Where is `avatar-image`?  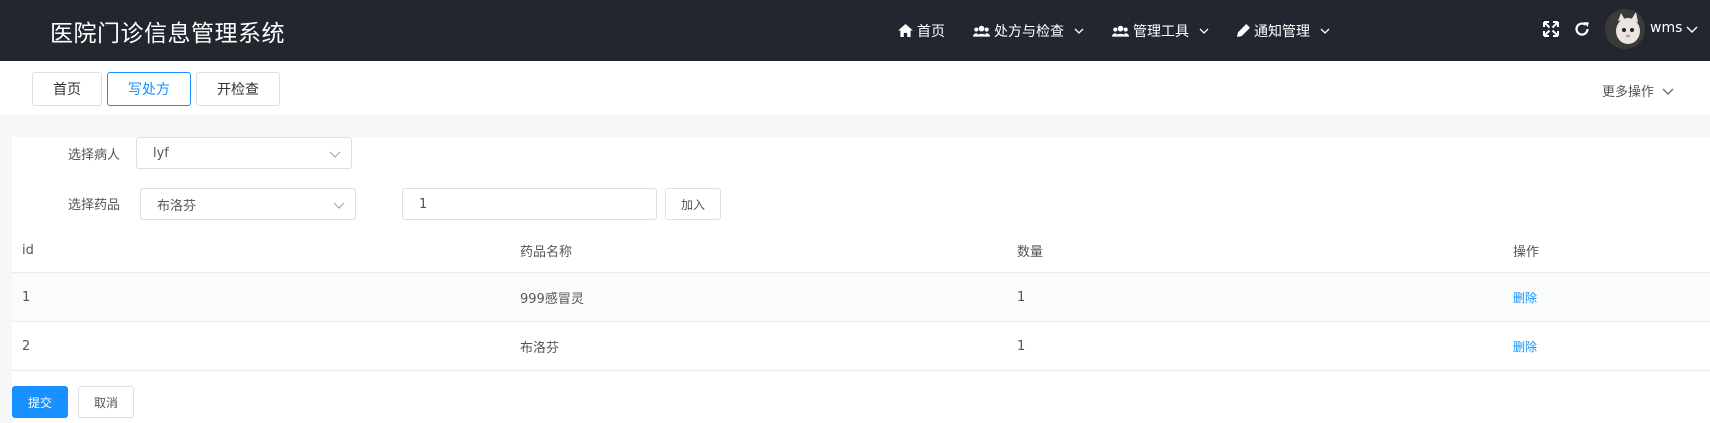 avatar-image is located at coordinates (1625, 29).